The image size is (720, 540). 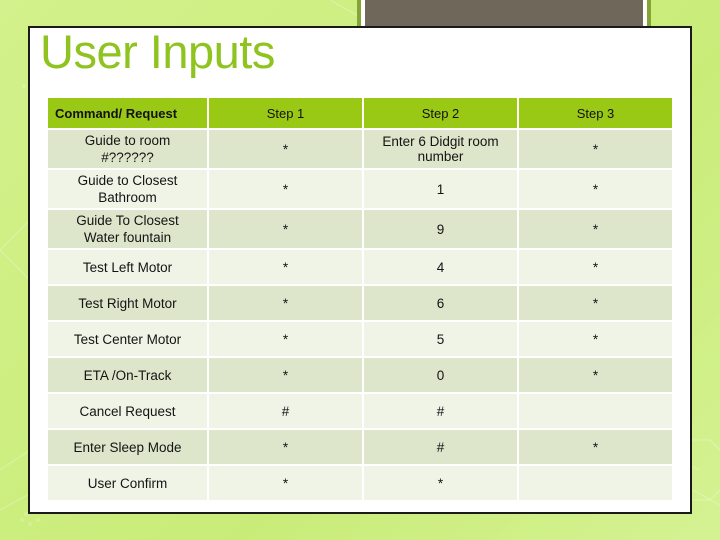 What do you see at coordinates (440, 141) in the screenshot?
I see `step2-line-1: Enter 6 Didgit room` at bounding box center [440, 141].